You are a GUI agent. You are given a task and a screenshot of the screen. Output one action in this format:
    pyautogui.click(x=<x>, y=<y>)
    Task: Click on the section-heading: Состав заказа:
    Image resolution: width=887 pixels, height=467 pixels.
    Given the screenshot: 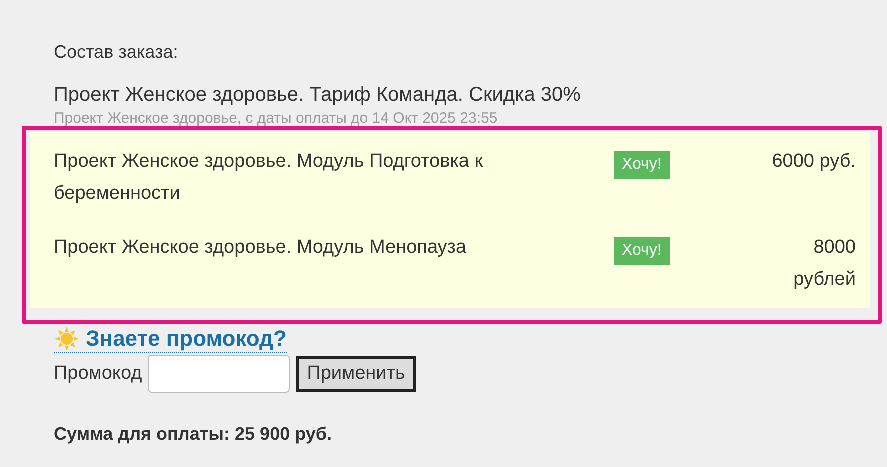 What is the action you would take?
    pyautogui.click(x=116, y=52)
    